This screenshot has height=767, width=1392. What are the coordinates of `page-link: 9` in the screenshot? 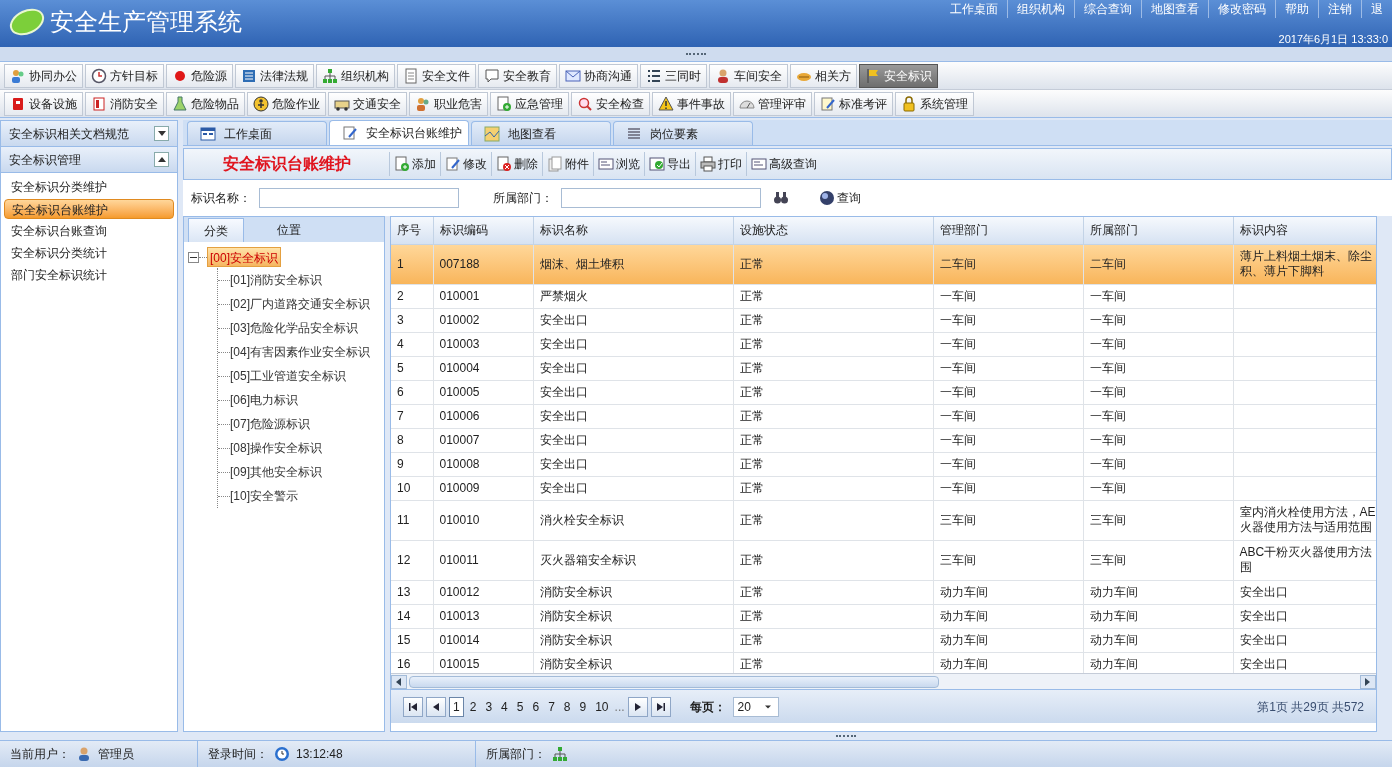 It's located at (583, 706).